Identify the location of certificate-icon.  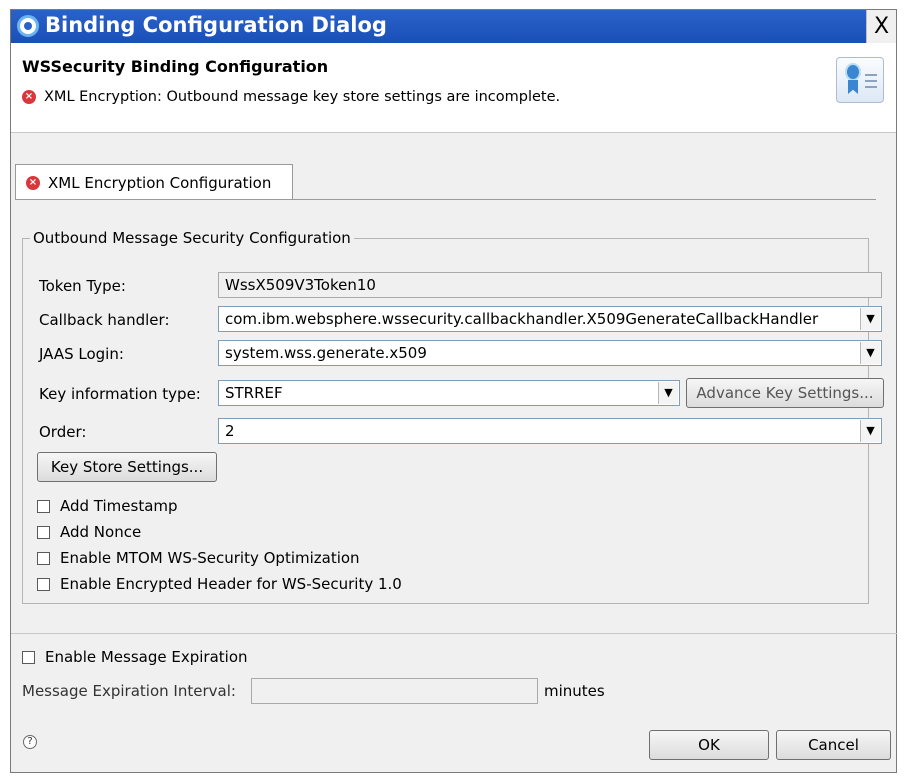
(860, 80).